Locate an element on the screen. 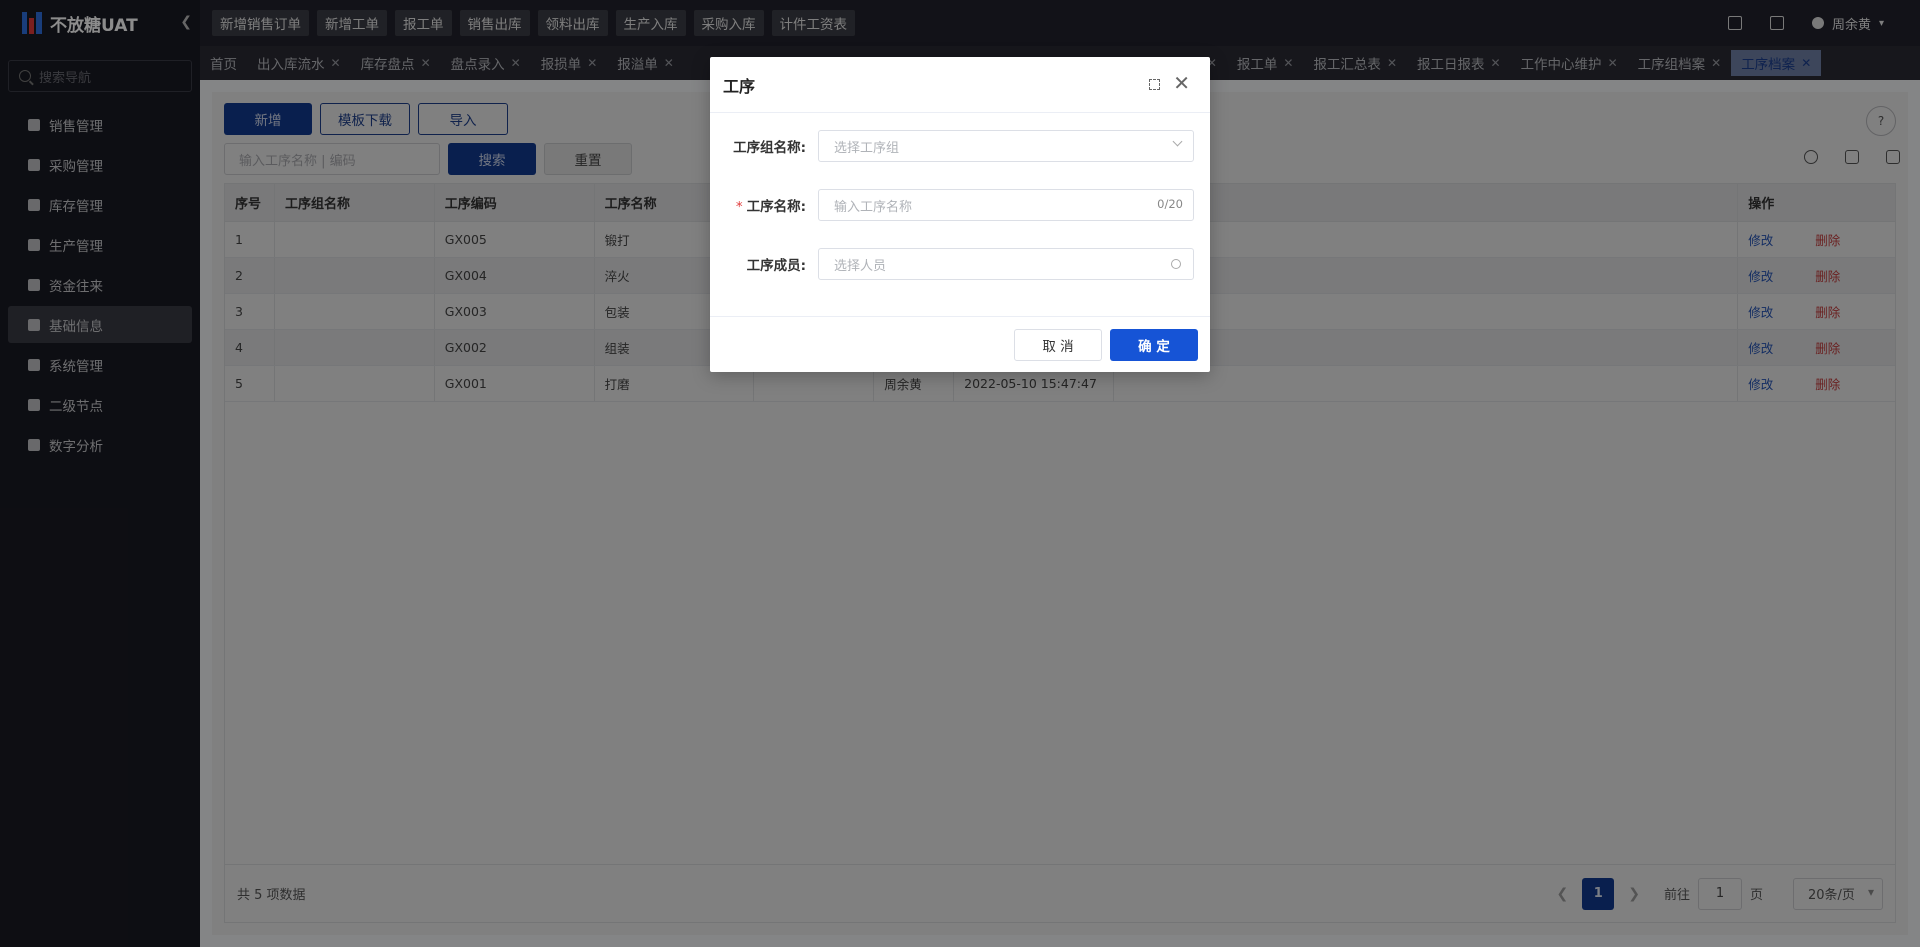 The height and width of the screenshot is (947, 1920). close-icon: ✕ is located at coordinates (1181, 83).